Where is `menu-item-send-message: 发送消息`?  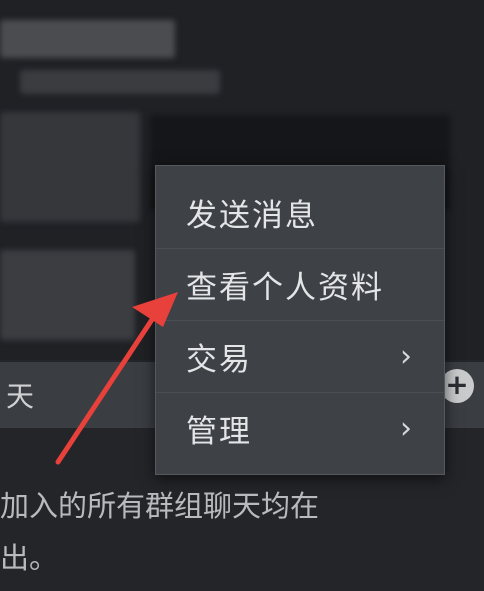 menu-item-send-message: 发送消息 is located at coordinates (300, 212).